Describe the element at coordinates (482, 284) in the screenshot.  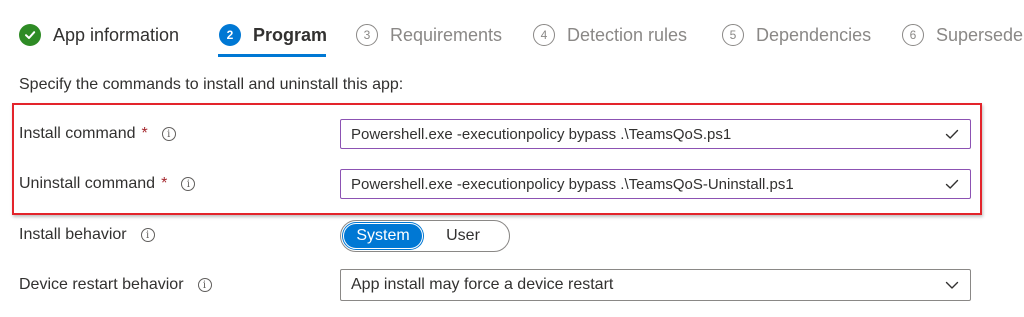
I see `device-restart-behavior-value: App install may force a device restart` at that location.